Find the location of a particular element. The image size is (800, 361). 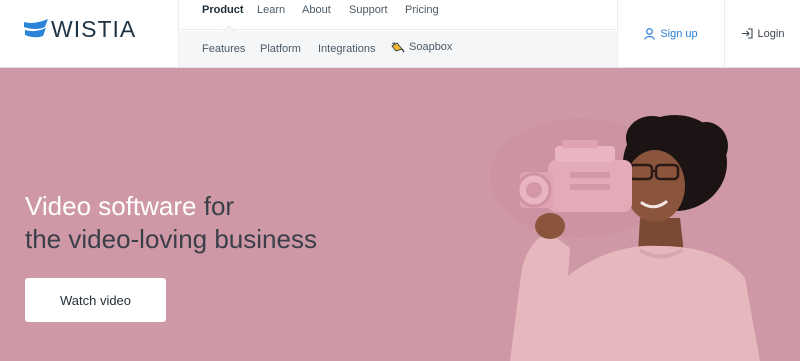

secondary-nav: Features Platform Integrations Soapbox is located at coordinates (398, 49).